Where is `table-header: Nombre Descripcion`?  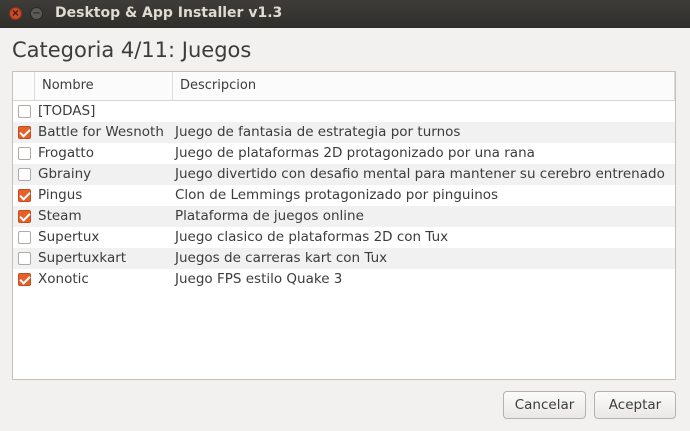 table-header: Nombre Descripcion is located at coordinates (344, 86).